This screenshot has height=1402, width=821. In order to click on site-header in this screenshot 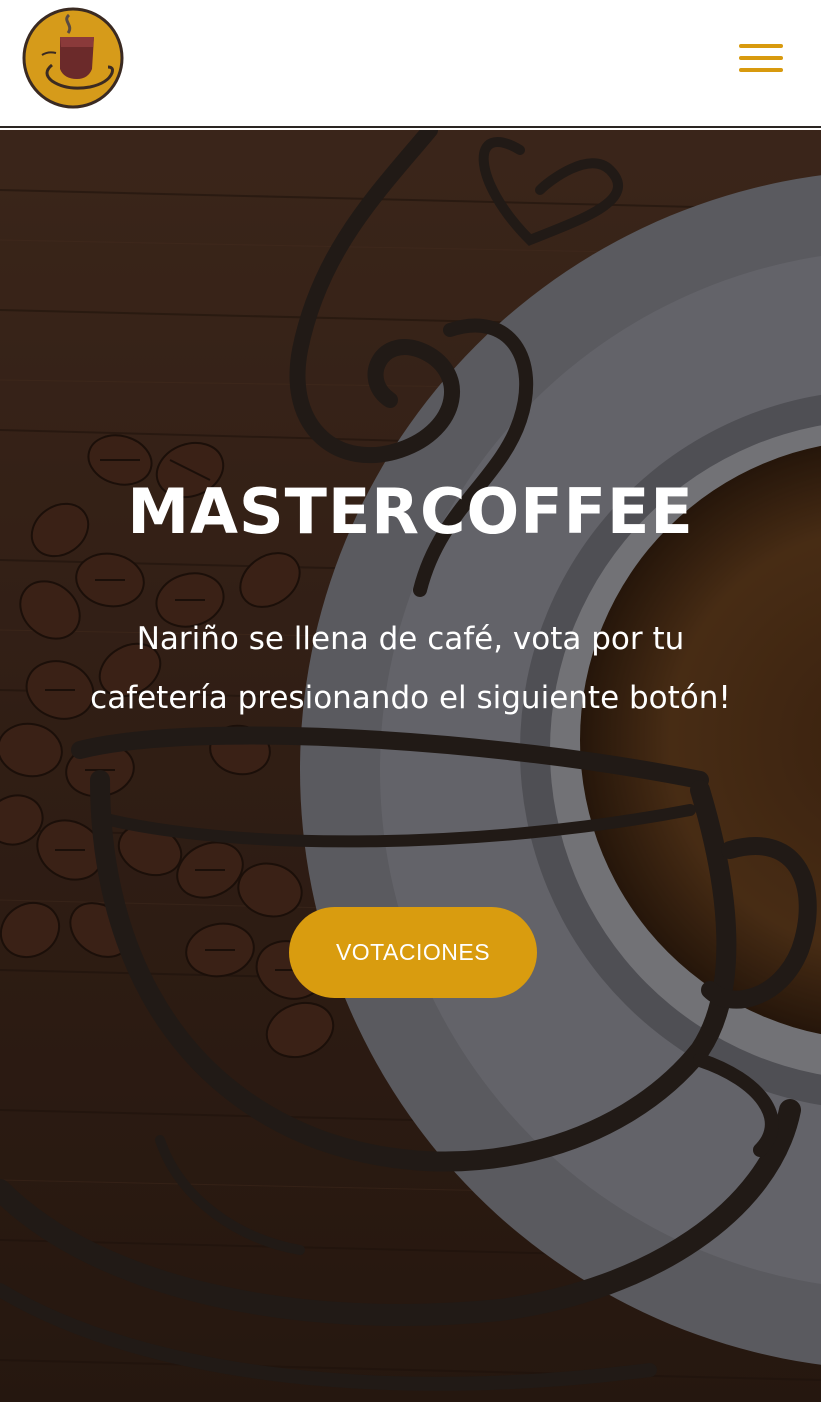, I will do `click(410, 64)`.